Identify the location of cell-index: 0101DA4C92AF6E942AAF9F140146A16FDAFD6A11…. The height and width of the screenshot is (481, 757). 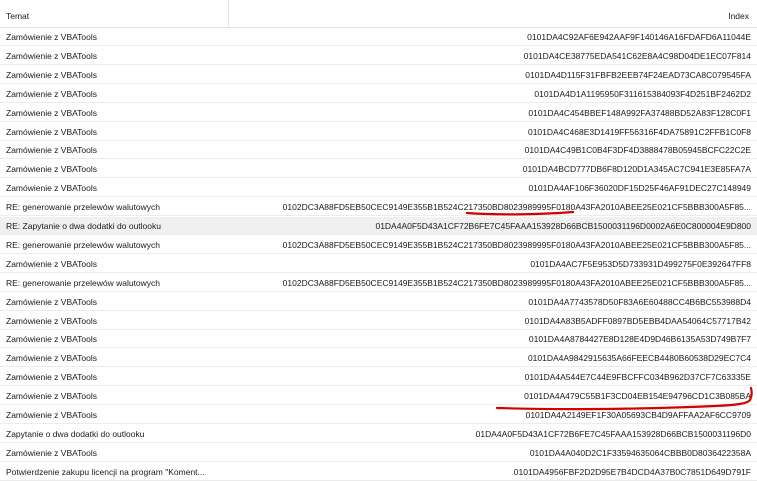
(639, 37).